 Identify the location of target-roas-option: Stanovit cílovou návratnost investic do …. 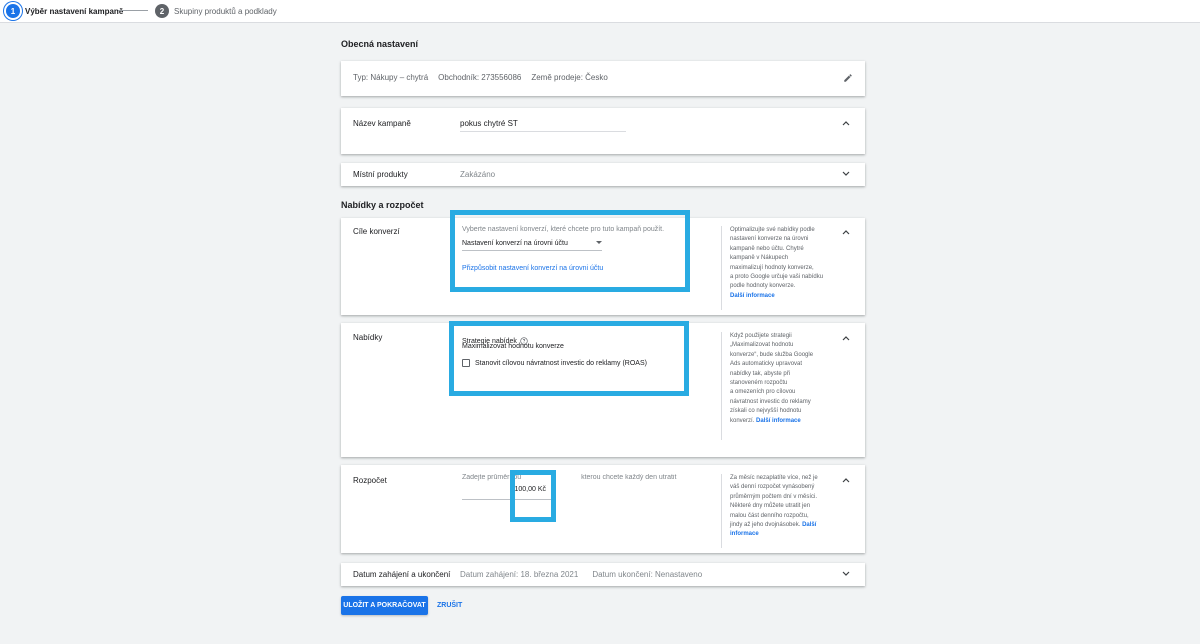
(554, 363).